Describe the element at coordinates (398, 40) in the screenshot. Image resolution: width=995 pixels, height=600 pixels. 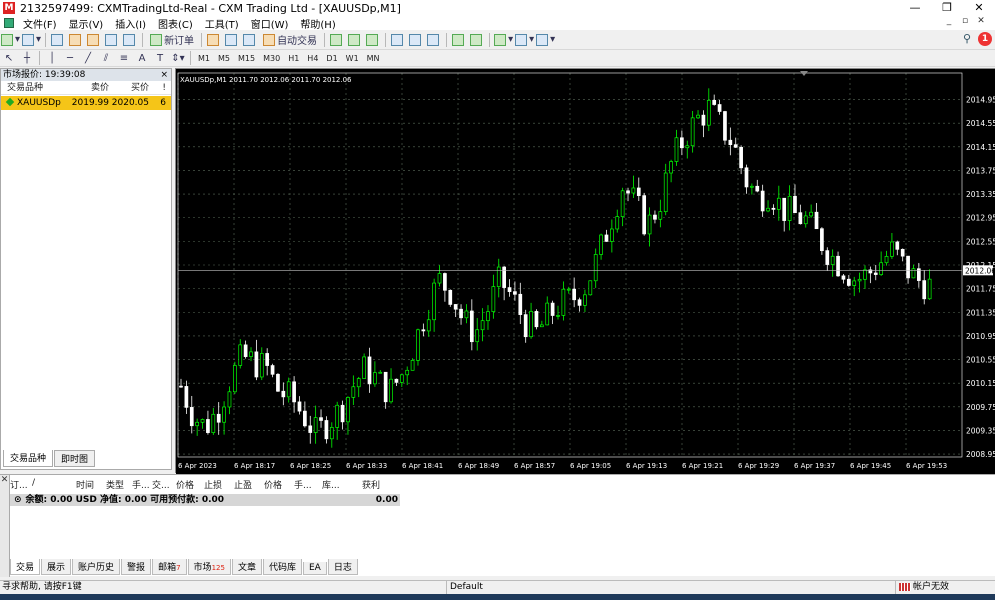
I see `zoom-in-button` at that location.